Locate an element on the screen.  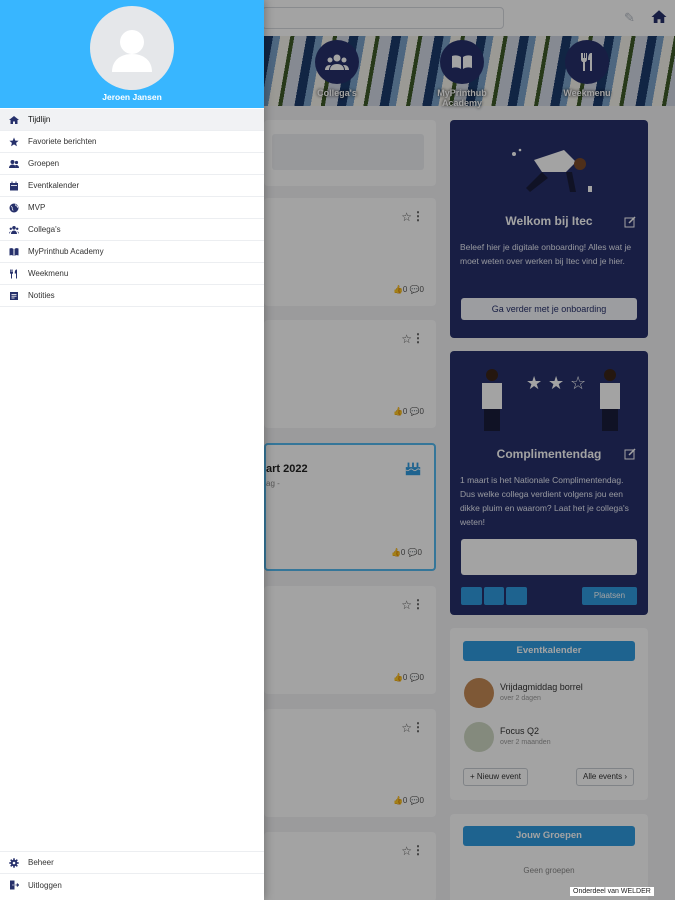
nav-item-beheer: Beheer is located at coordinates (132, 863).